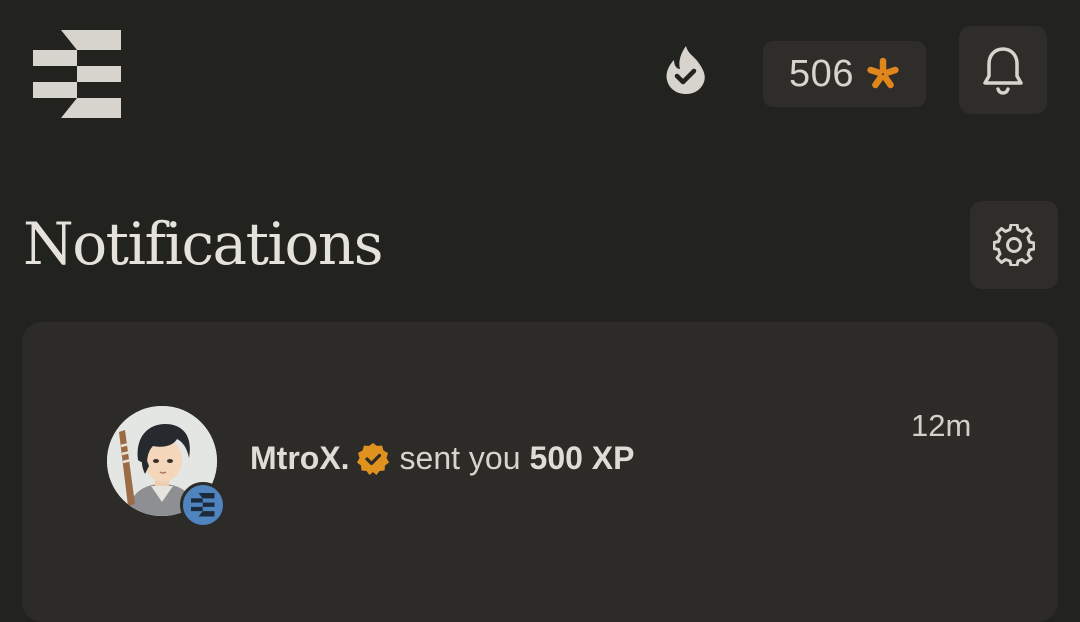  I want to click on app-logo, so click(78, 75).